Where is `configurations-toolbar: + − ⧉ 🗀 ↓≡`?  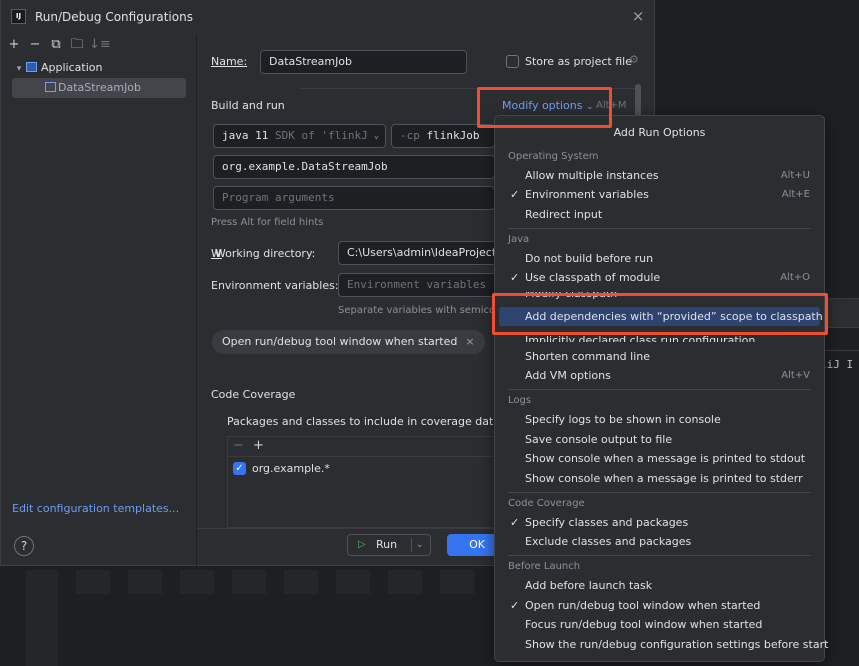
configurations-toolbar: + − ⧉ 🗀 ↓≡ is located at coordinates (58, 45).